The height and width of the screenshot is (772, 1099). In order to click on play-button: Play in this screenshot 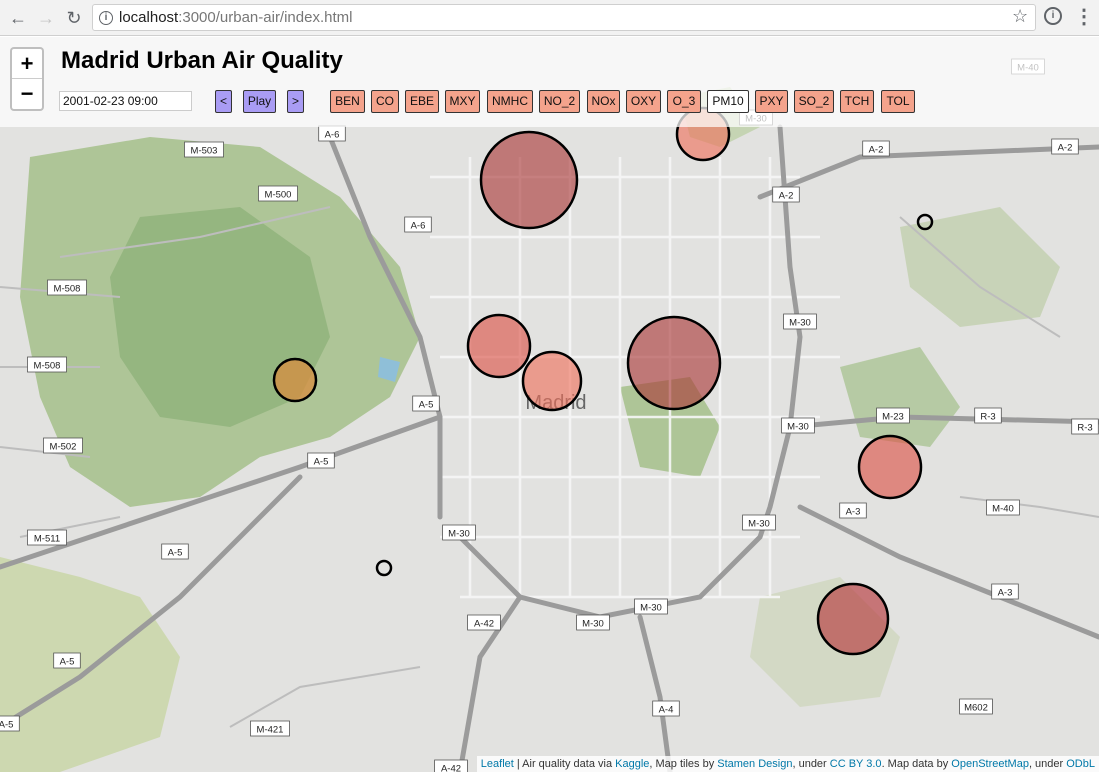, I will do `click(259, 101)`.